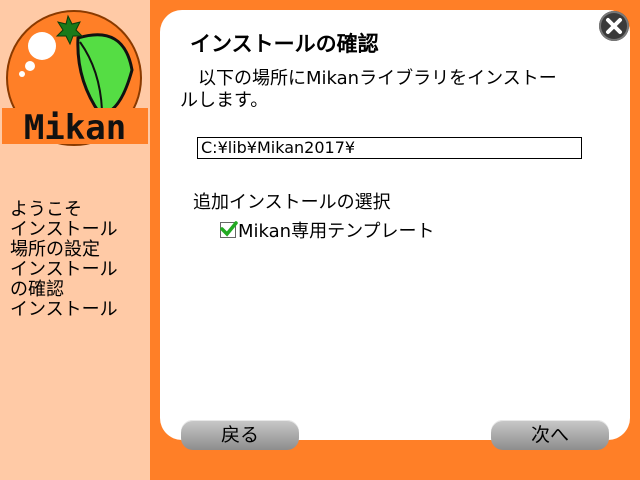 This screenshot has height=480, width=640. I want to click on options-heading: 追加インストールの選択, so click(292, 202).